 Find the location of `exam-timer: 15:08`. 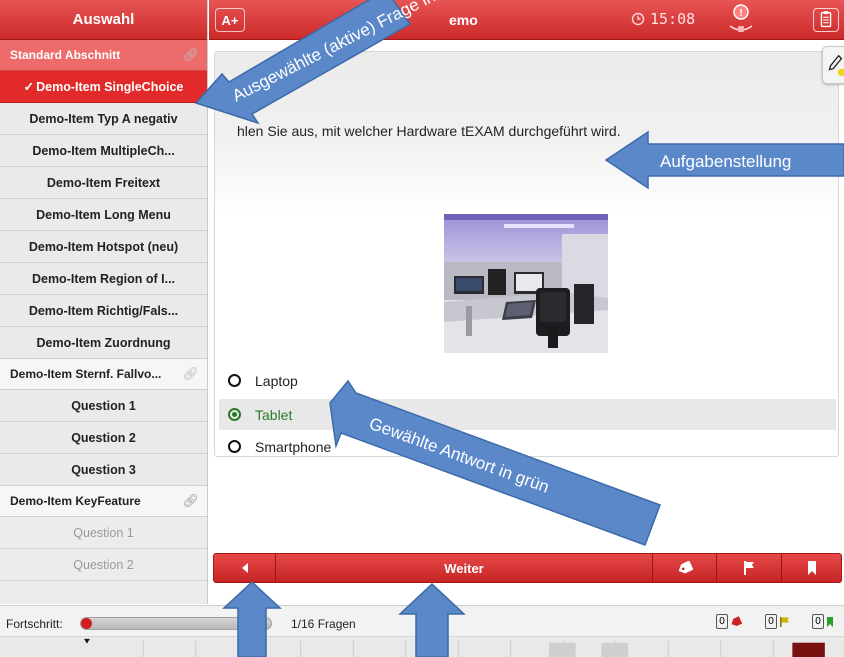

exam-timer: 15:08 is located at coordinates (673, 19).